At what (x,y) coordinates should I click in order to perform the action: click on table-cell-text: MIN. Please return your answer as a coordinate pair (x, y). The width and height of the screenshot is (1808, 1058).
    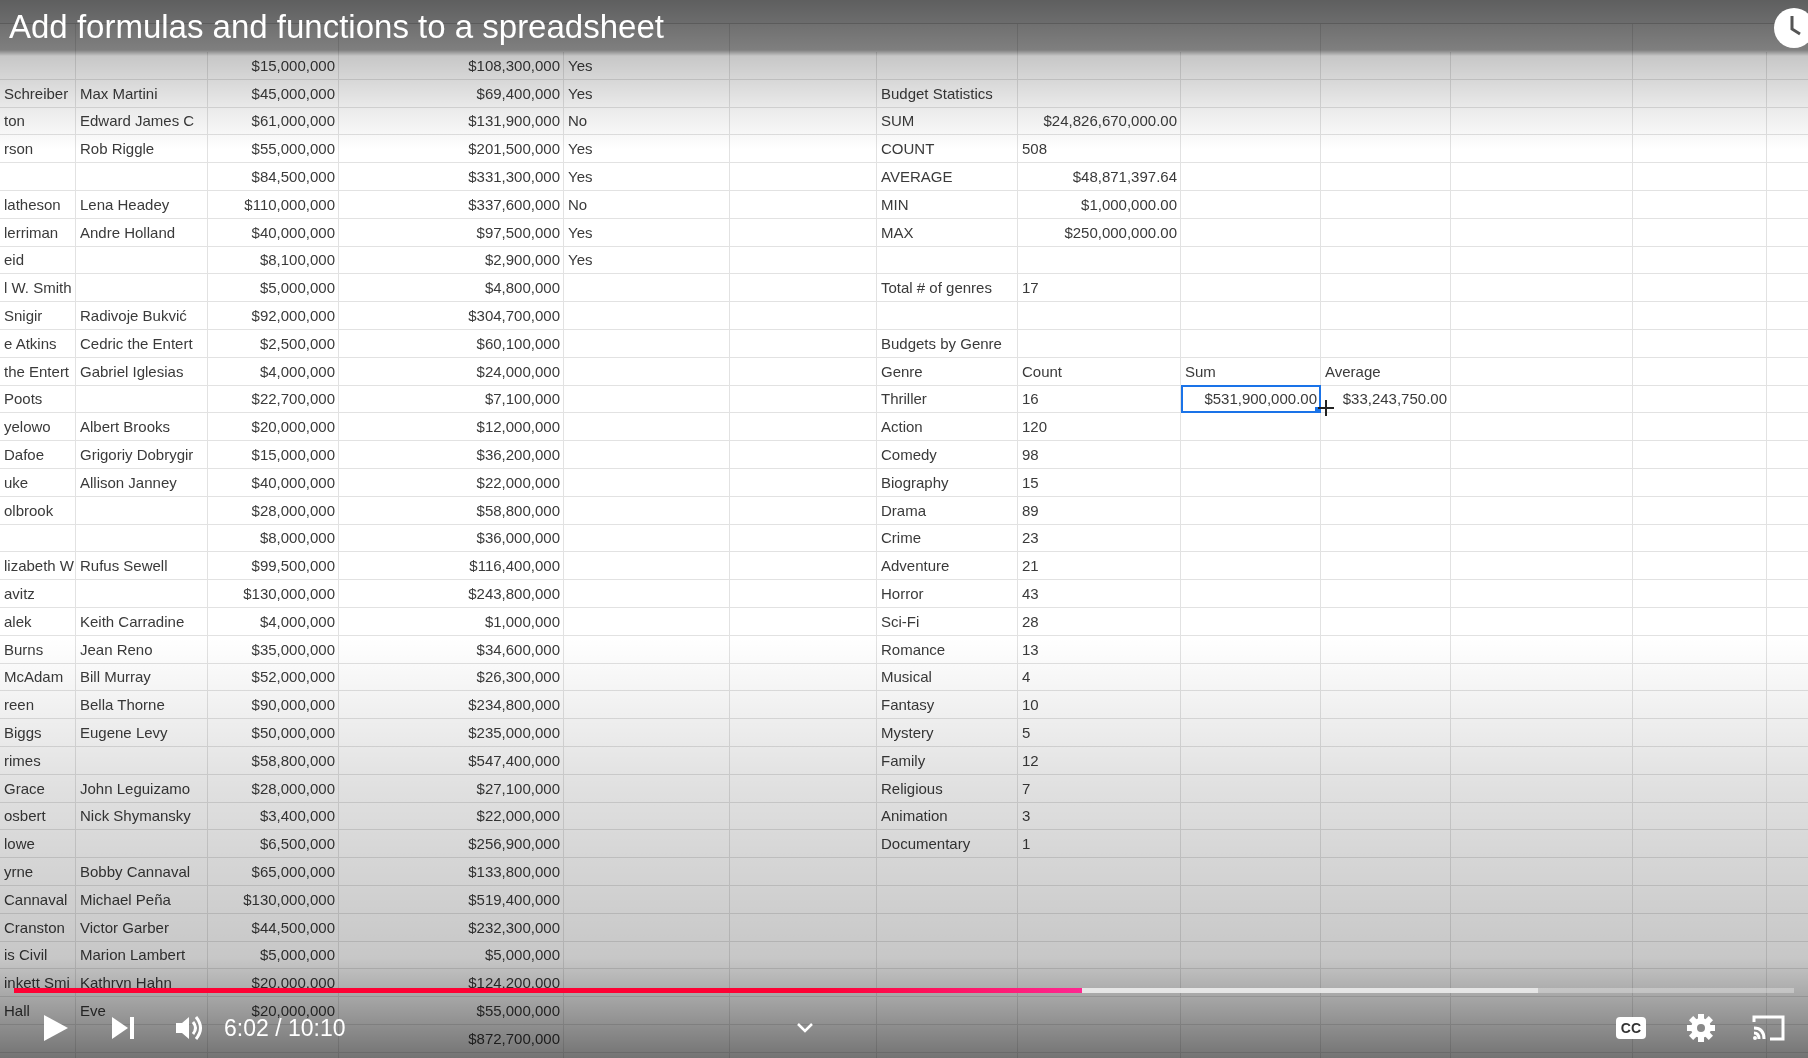
    Looking at the image, I should click on (895, 204).